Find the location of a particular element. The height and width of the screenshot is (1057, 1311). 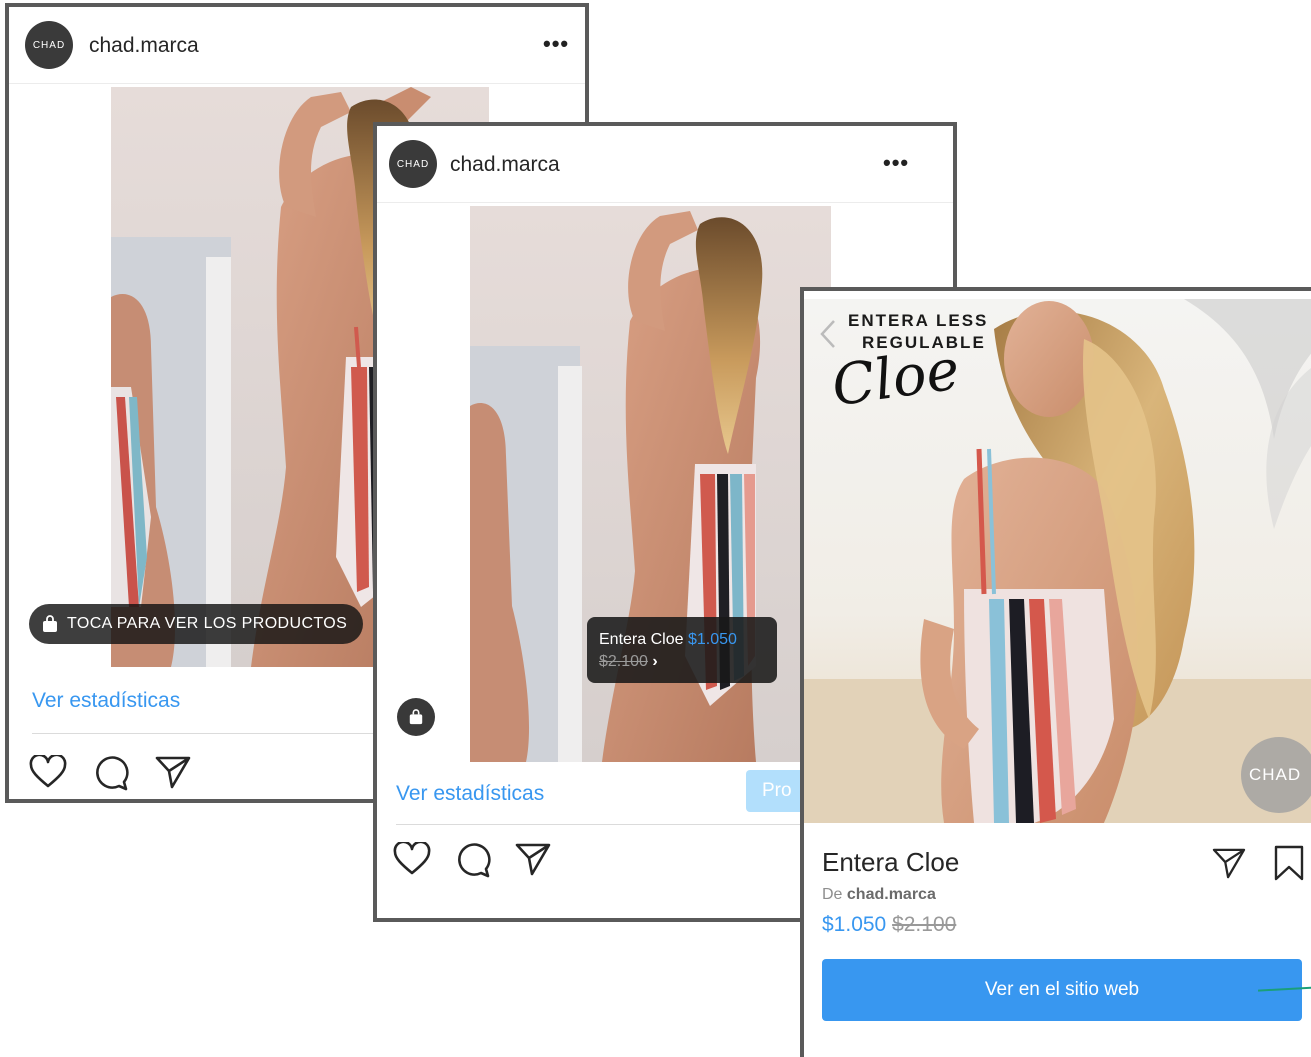

seller-name: chad.marca is located at coordinates (891, 894).